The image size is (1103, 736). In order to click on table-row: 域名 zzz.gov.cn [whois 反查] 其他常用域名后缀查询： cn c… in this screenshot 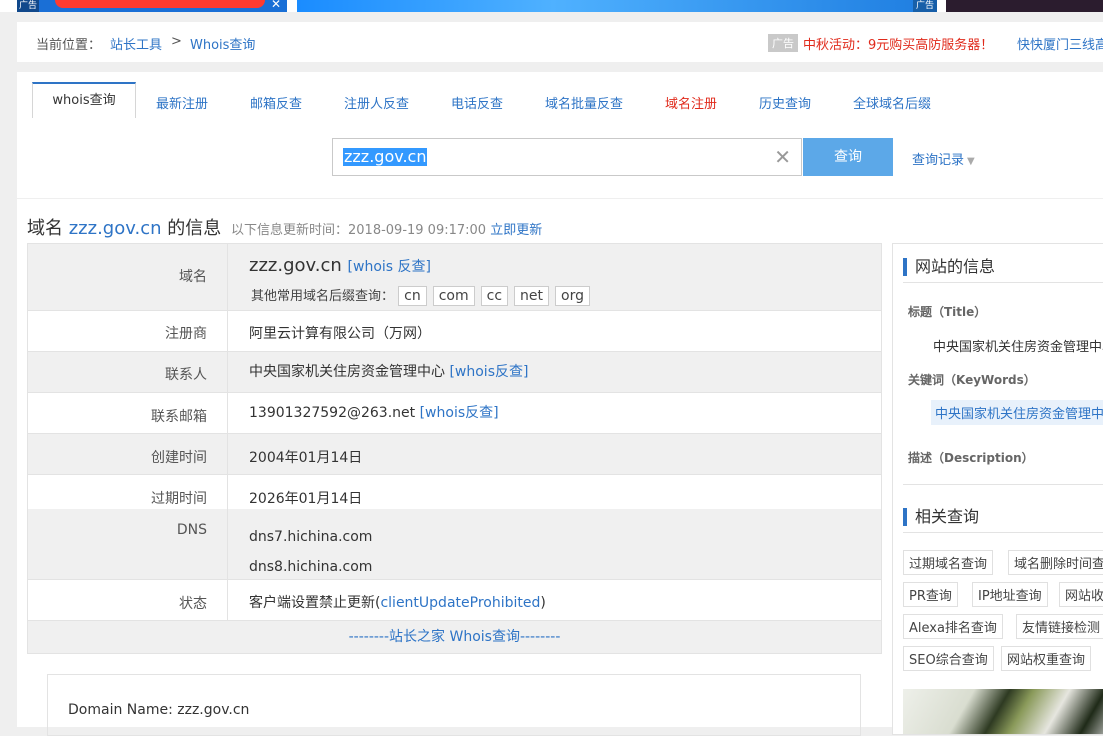, I will do `click(454, 277)`.